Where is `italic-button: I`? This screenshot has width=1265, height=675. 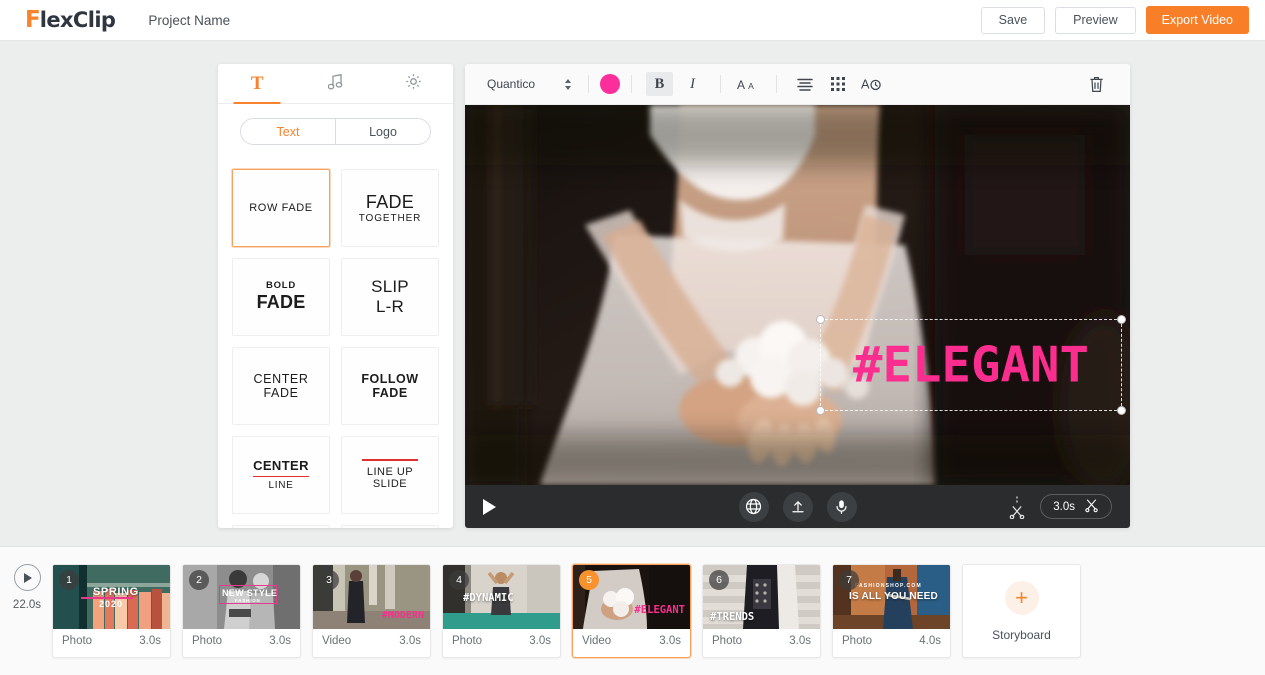 italic-button: I is located at coordinates (692, 84).